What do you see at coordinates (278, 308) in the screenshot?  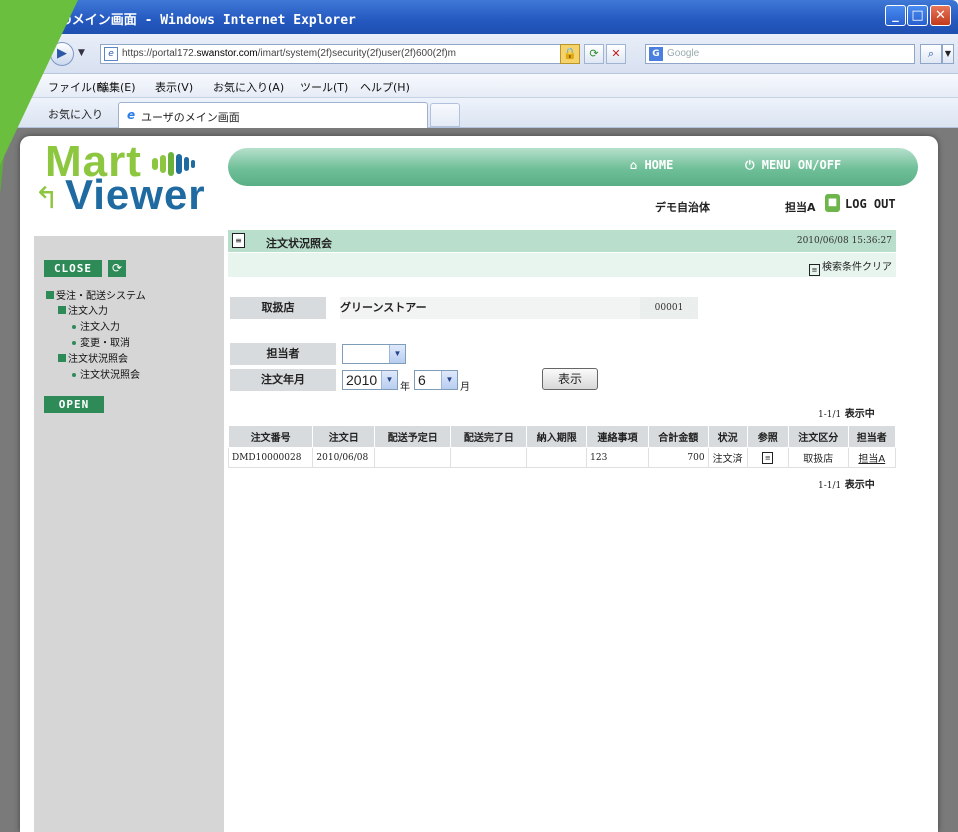 I see `store-label: 取扱店` at bounding box center [278, 308].